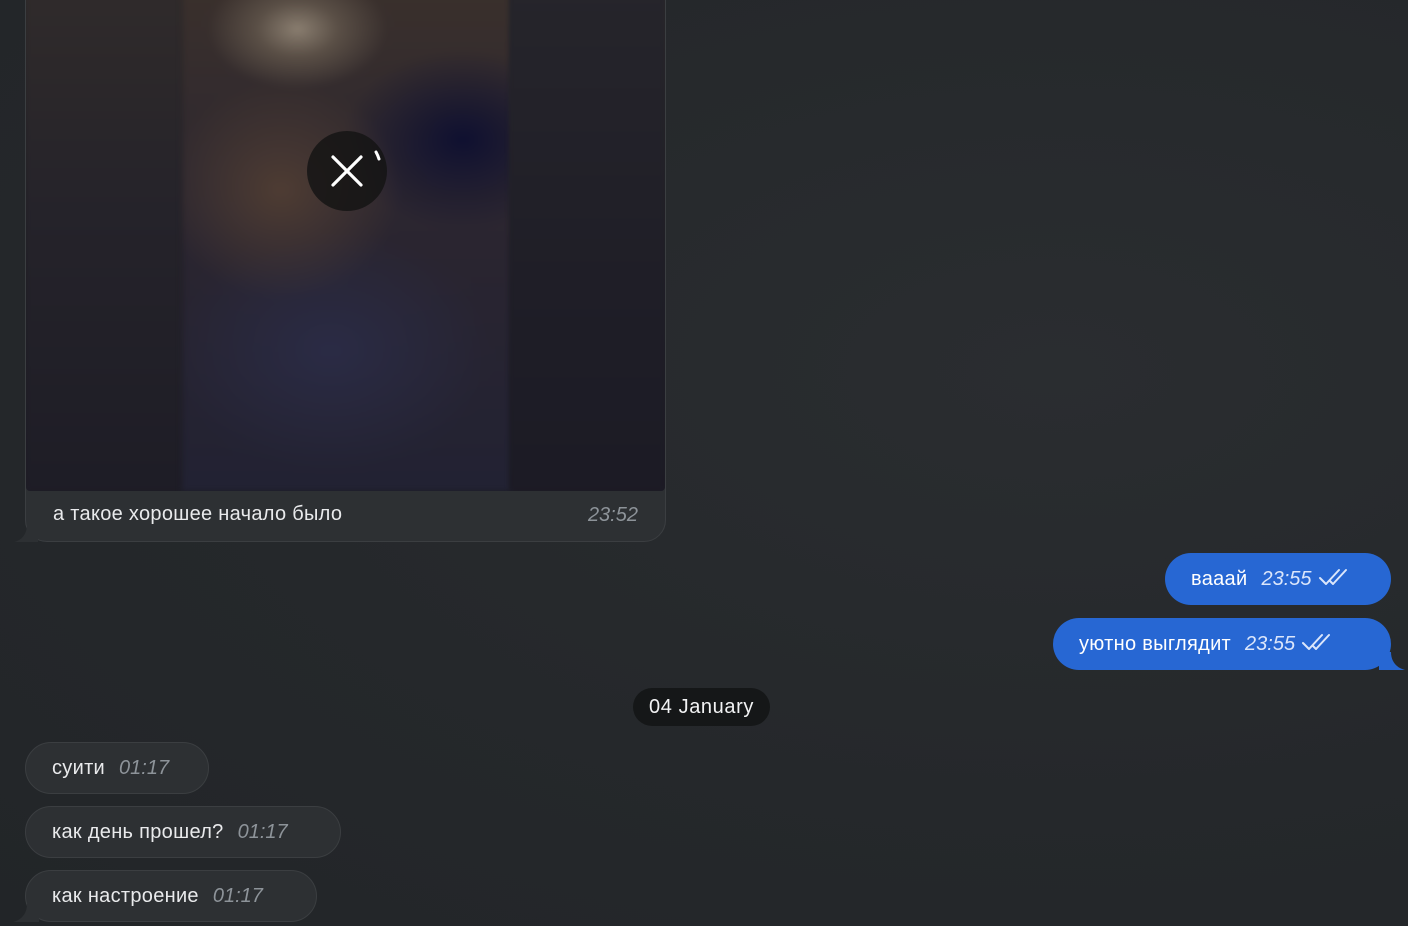  What do you see at coordinates (104, 245) in the screenshot?
I see `media-blur-left` at bounding box center [104, 245].